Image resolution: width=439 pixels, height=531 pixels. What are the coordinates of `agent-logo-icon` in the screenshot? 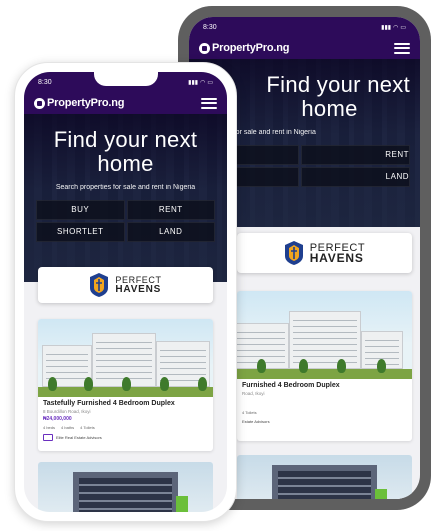 It's located at (48, 437).